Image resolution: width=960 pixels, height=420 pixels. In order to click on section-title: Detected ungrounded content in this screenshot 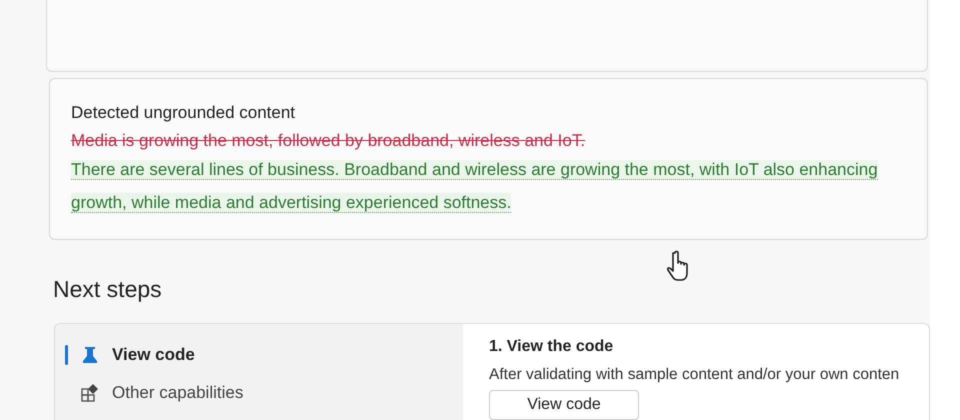, I will do `click(183, 113)`.